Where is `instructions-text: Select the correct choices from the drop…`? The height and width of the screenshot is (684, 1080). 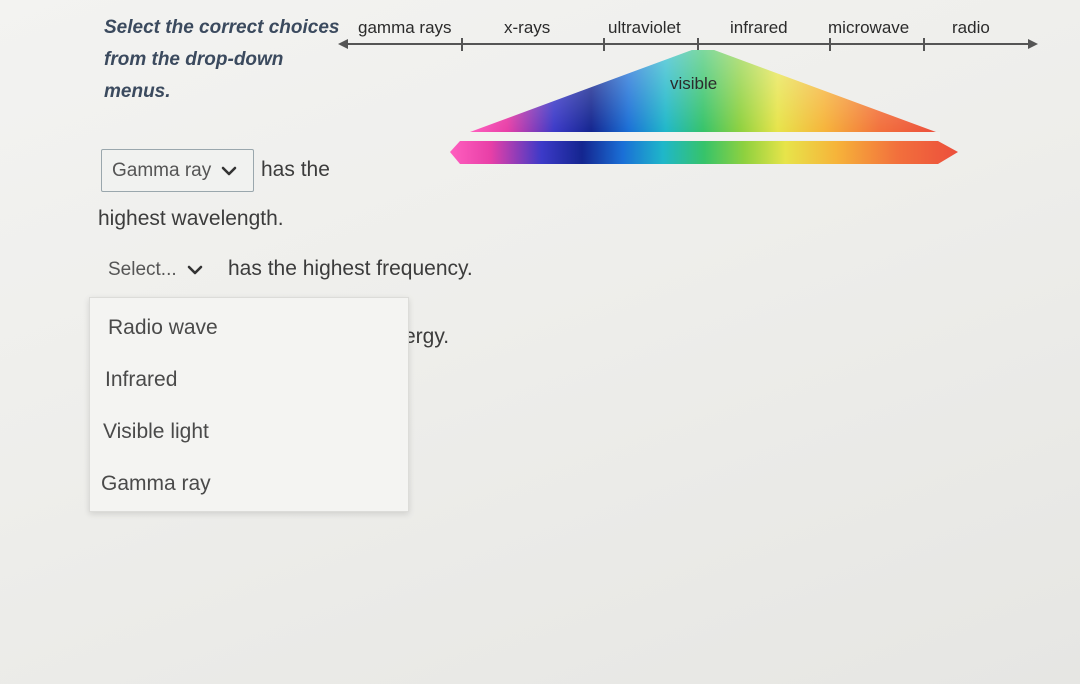
instructions-text: Select the correct choices from the drop… is located at coordinates (222, 59).